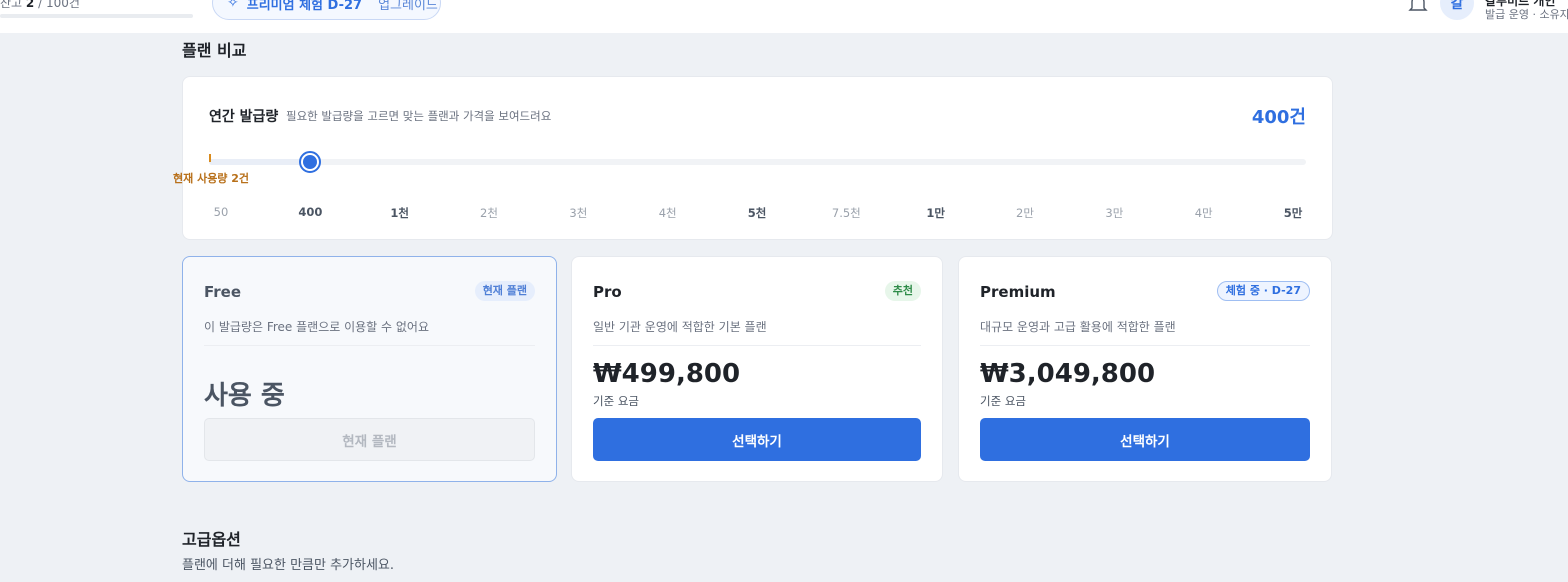 The image size is (1568, 582). I want to click on slider-tick-labels: 50 400 1천 2천 3천 4천 5천 7.5천 1만 2만 3만 4만 5만, so click(757, 213).